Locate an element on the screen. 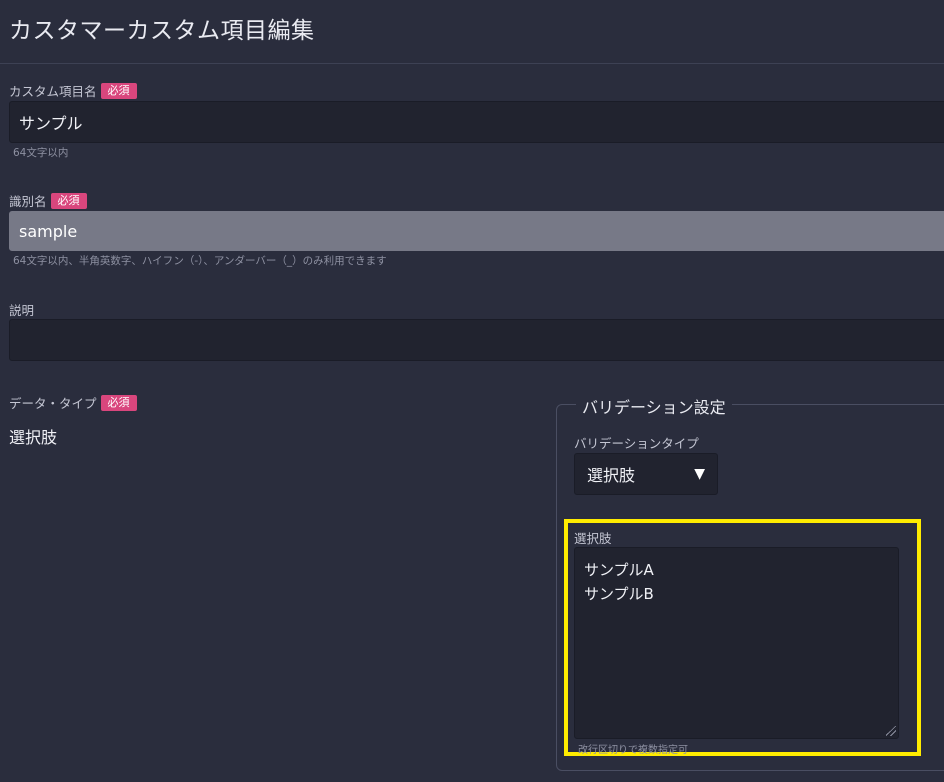 Image resolution: width=944 pixels, height=782 pixels. choices-hint: 改行区切りで複数指定可 is located at coordinates (633, 750).